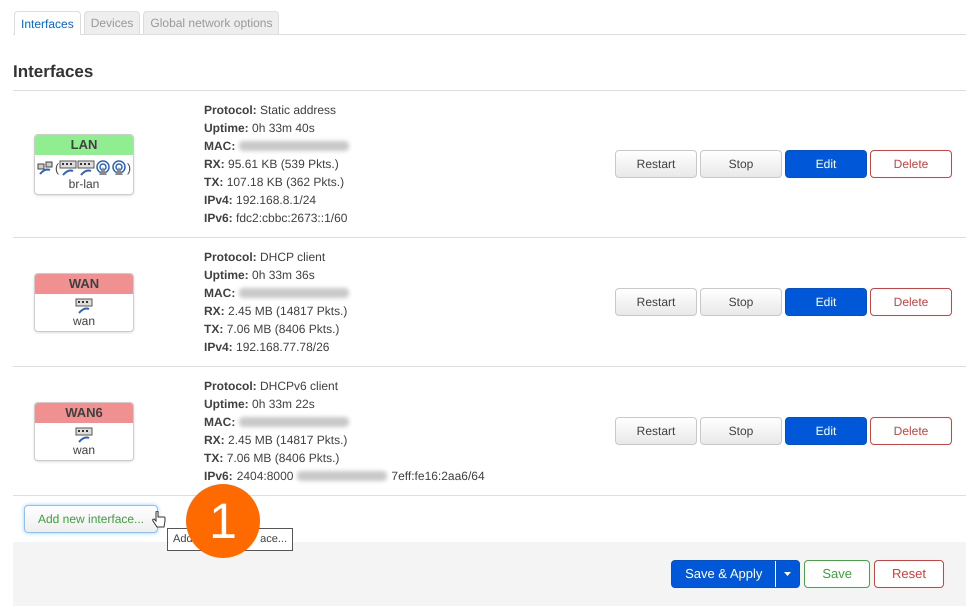  Describe the element at coordinates (218, 476) in the screenshot. I see `status-label: IPv6:` at that location.